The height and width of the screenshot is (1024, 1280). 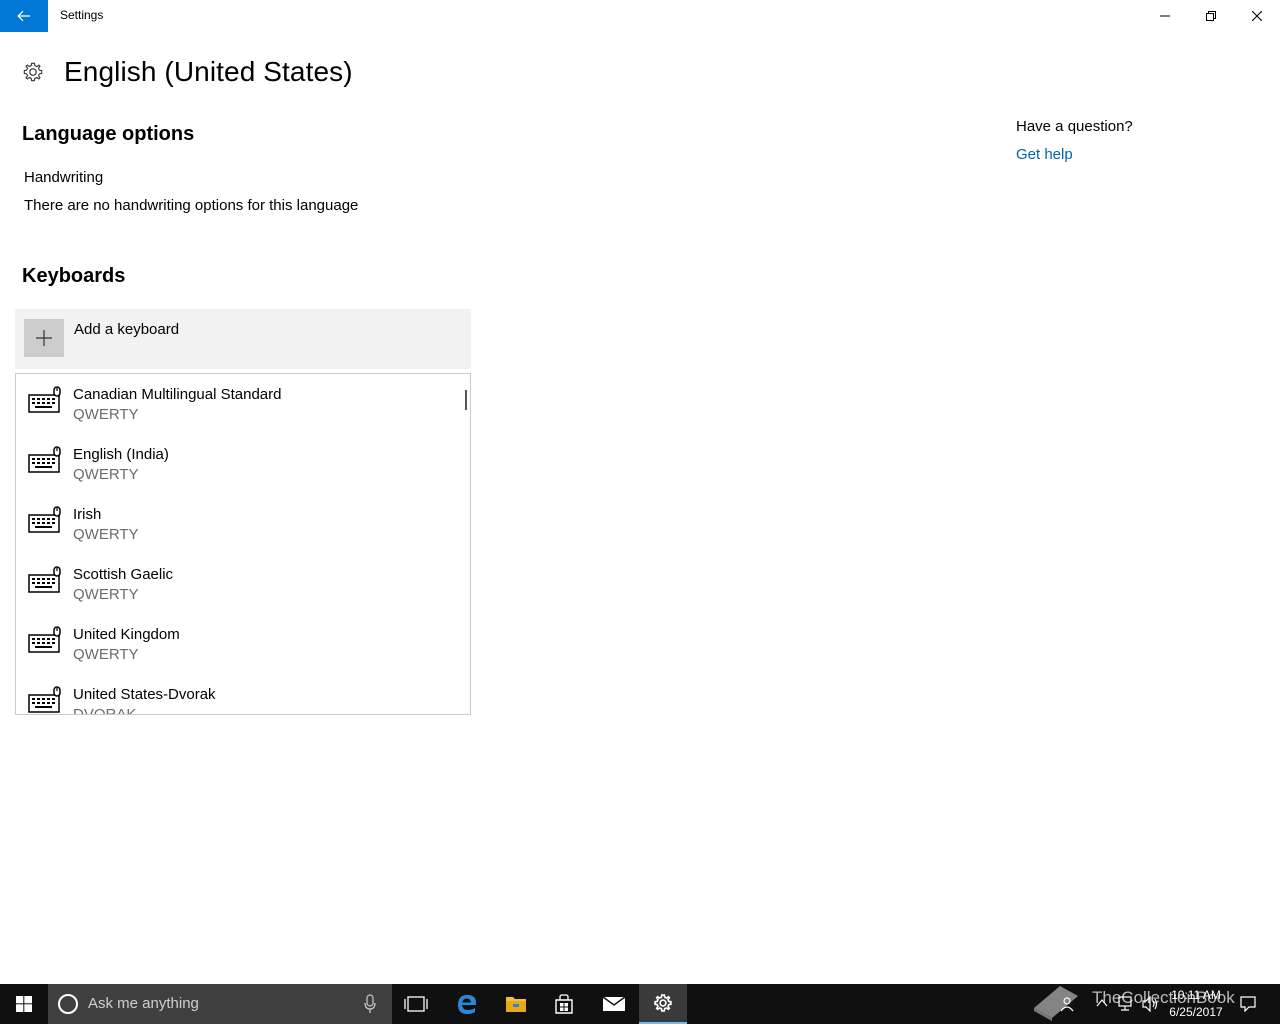 I want to click on file-explorer-button, so click(x=516, y=1004).